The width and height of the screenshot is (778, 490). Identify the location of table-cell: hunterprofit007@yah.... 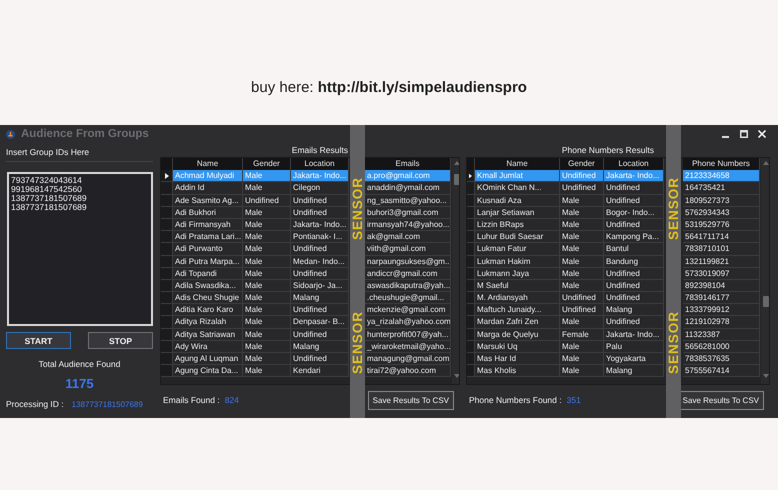
(408, 334).